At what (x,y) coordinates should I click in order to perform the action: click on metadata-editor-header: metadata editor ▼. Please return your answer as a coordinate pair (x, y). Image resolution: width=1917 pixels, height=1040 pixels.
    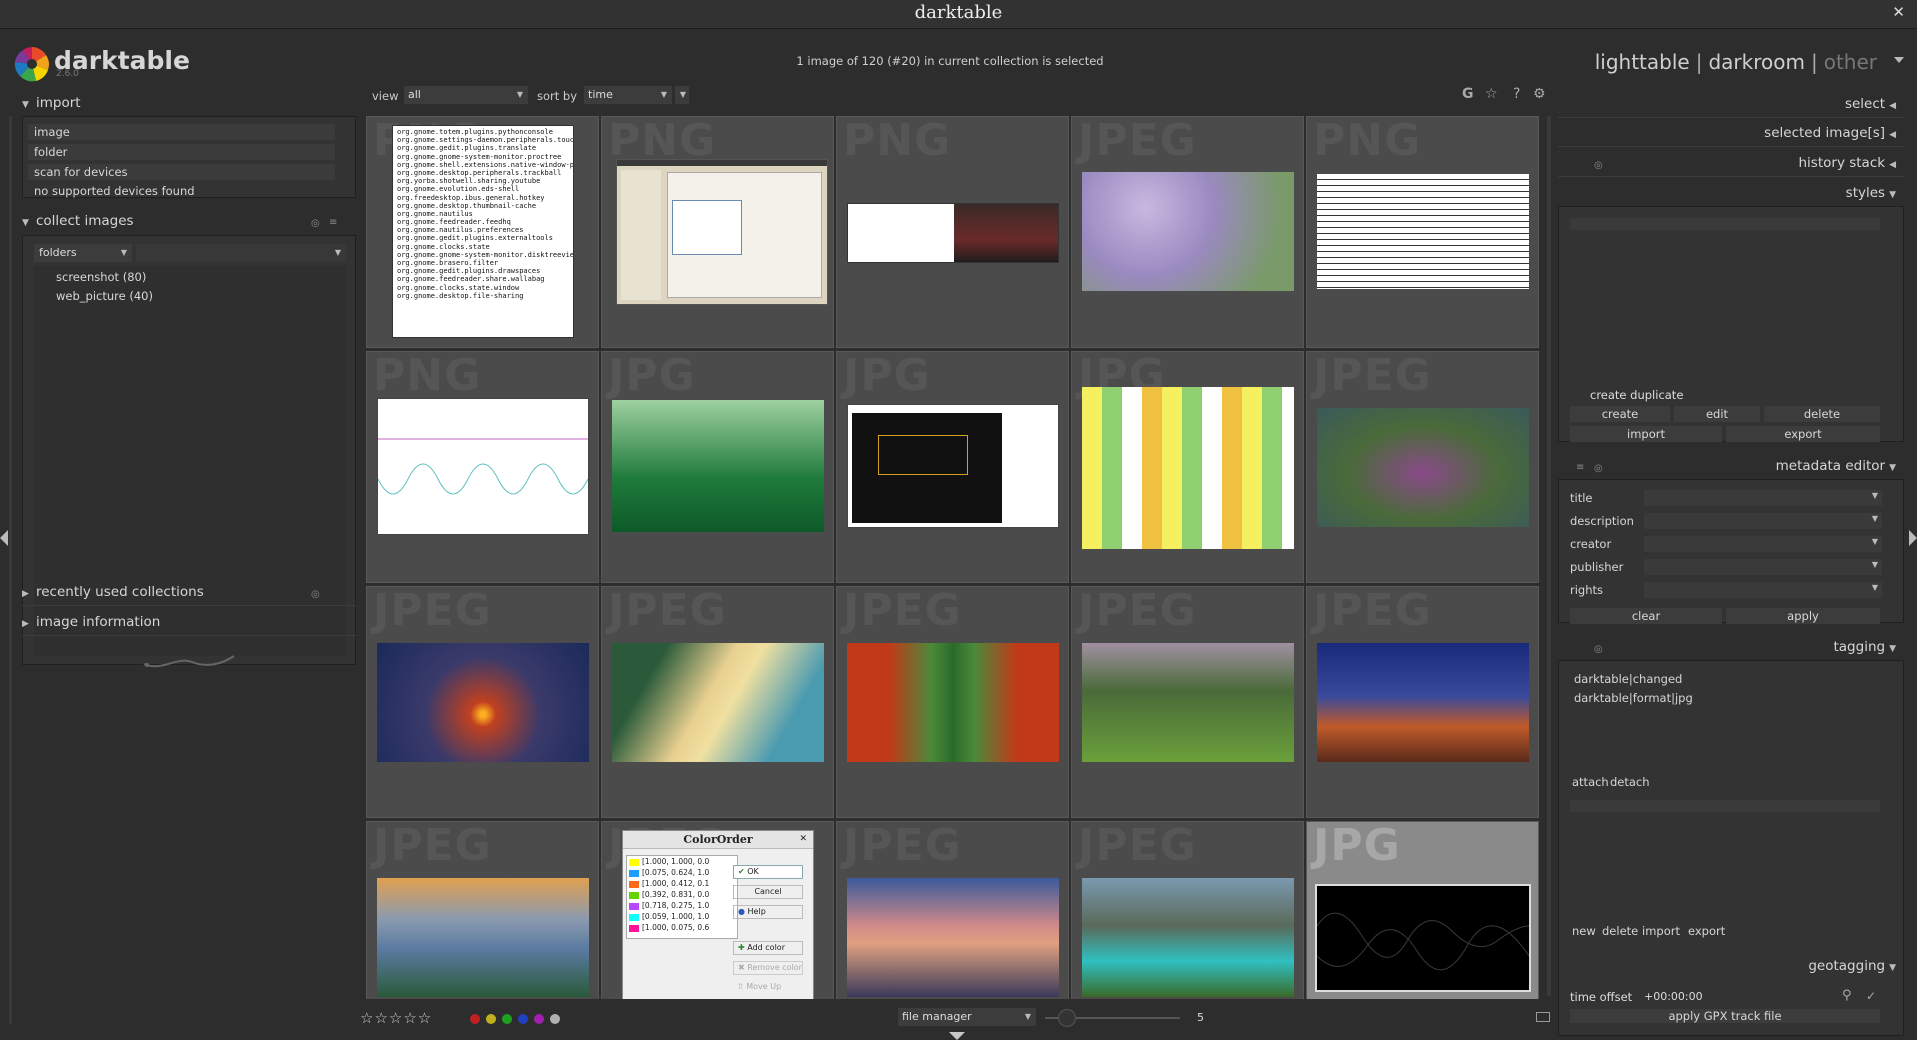
    Looking at the image, I should click on (1836, 468).